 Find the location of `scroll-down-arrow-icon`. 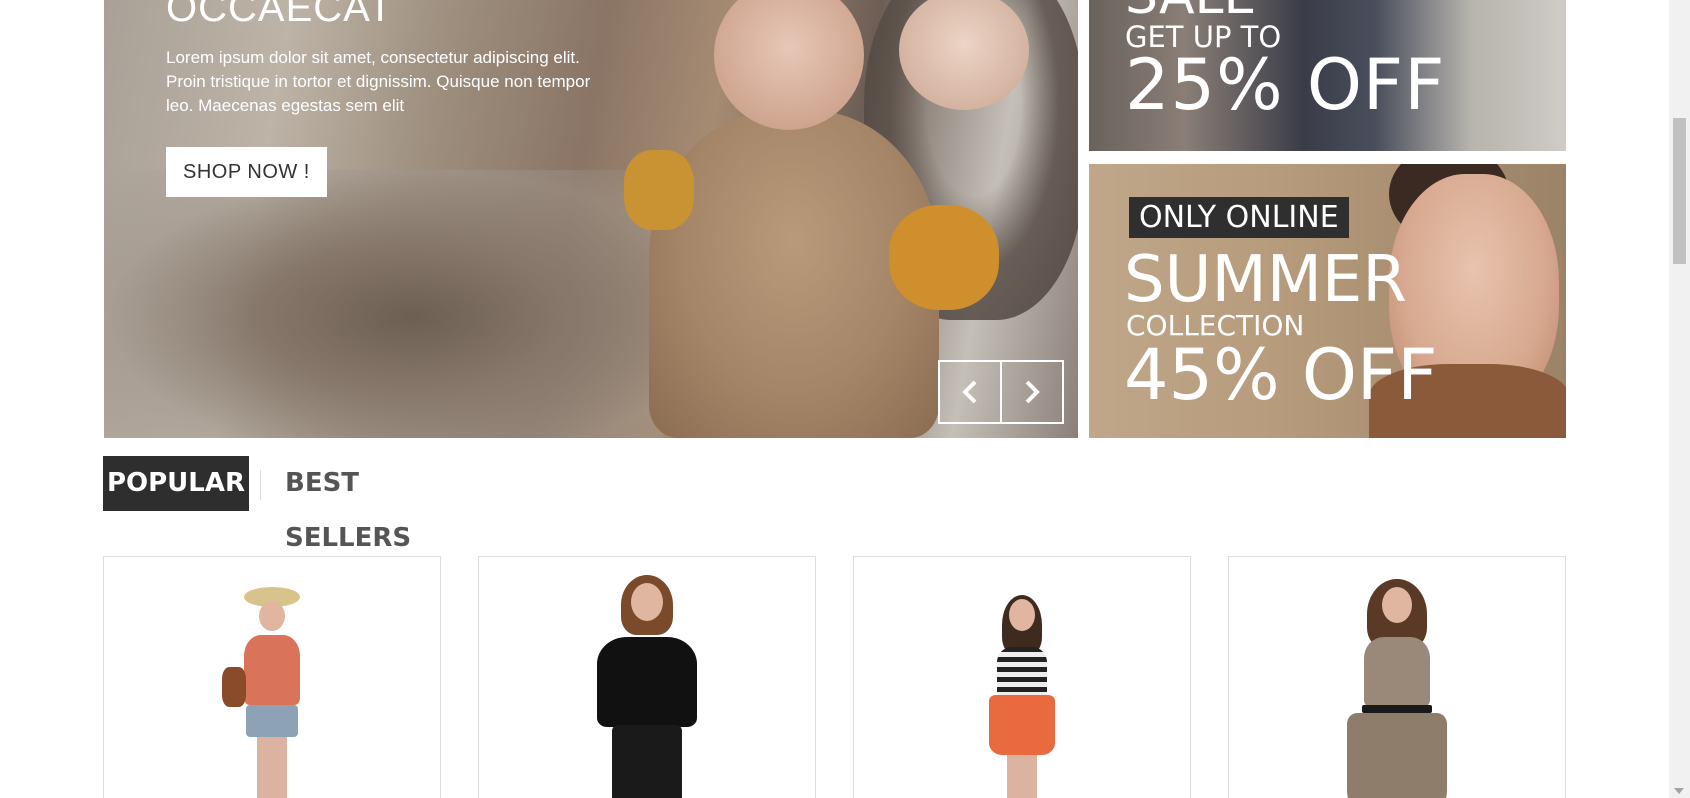

scroll-down-arrow-icon is located at coordinates (1679, 791).